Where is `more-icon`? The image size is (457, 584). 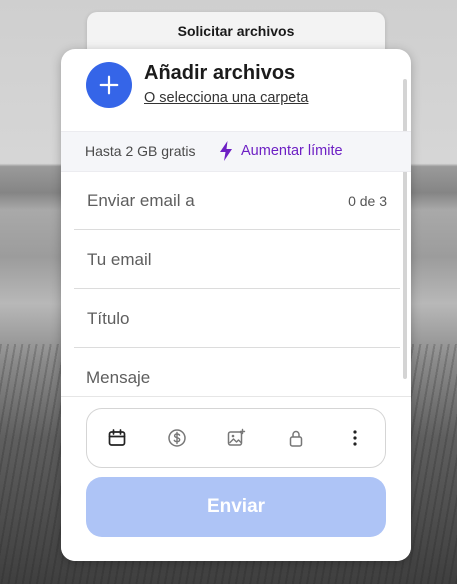
more-icon is located at coordinates (355, 438).